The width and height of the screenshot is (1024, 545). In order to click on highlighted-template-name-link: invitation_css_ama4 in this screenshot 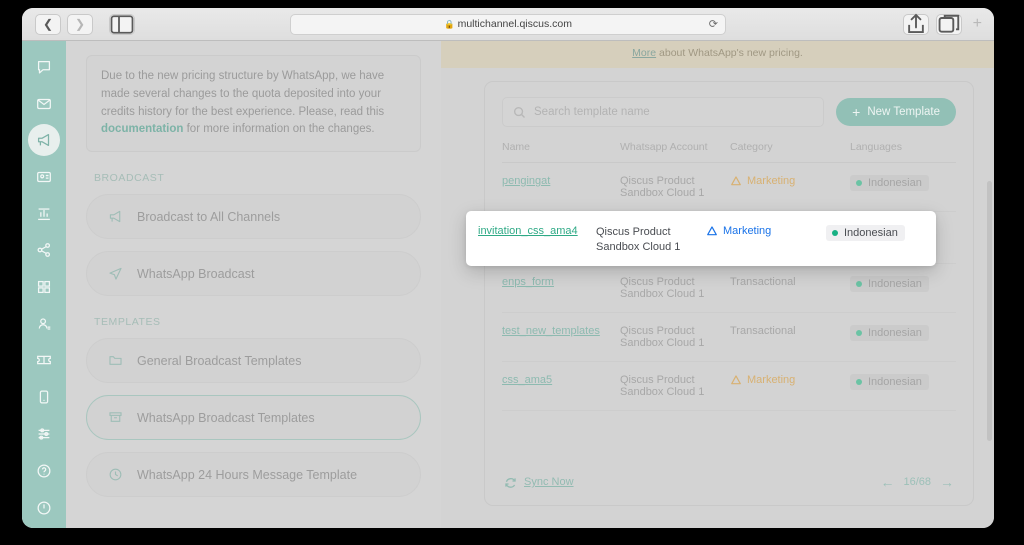, I will do `click(537, 231)`.